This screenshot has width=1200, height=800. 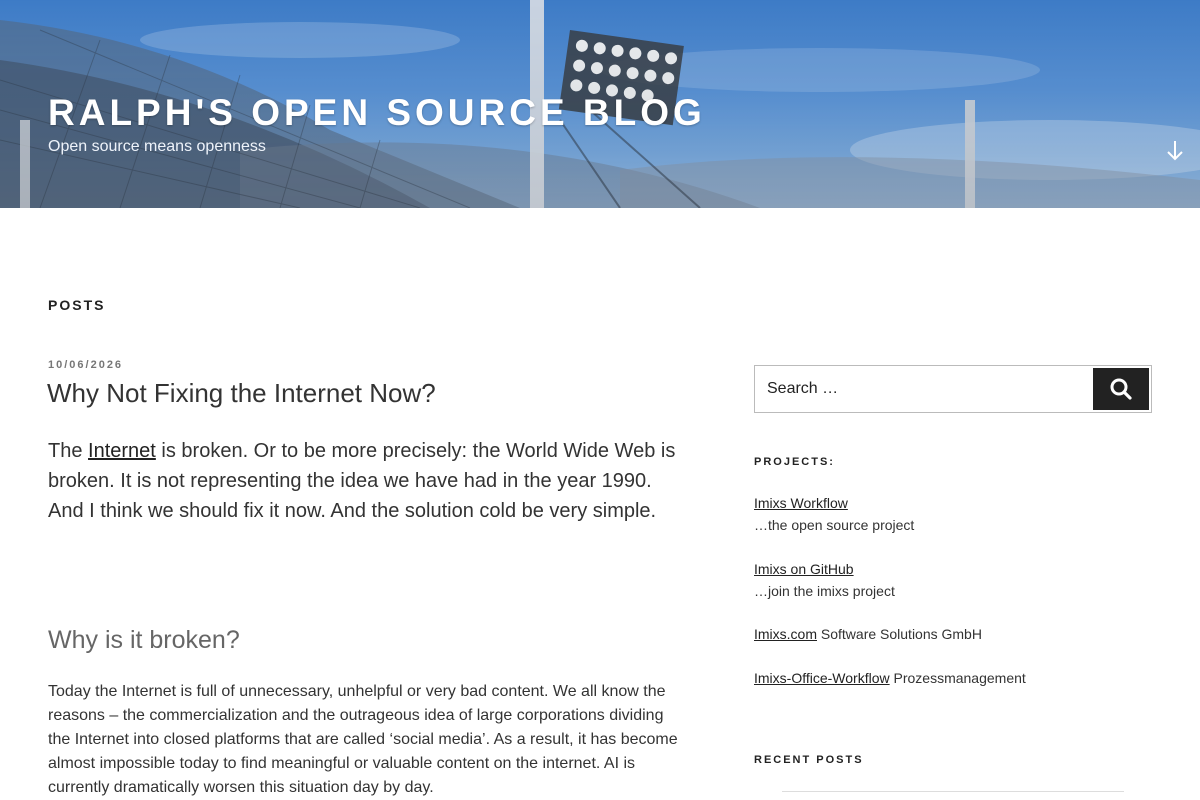 I want to click on imixs-workflow-link: Imixs Workflow, so click(x=801, y=503).